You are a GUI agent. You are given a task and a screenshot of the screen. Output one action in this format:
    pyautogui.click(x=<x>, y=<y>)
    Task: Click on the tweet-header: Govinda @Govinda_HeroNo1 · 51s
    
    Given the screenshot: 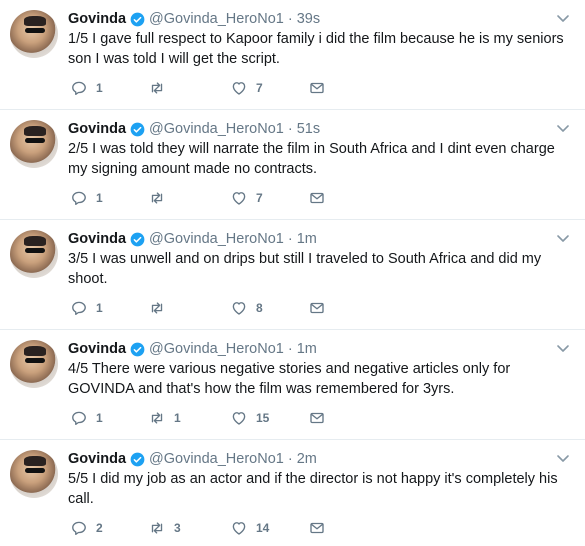 What is the action you would take?
    pyautogui.click(x=194, y=129)
    